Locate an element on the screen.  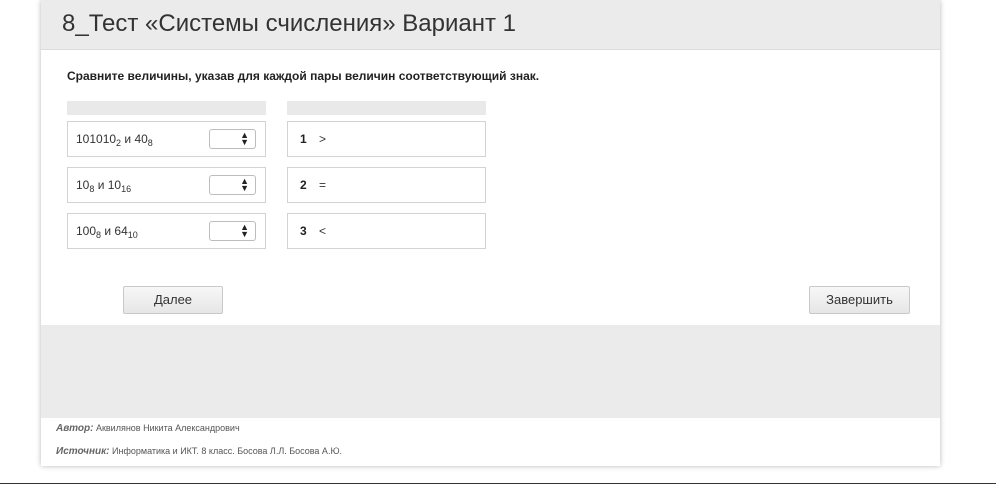
comparison-text: 108 и 1016 is located at coordinates (104, 186).